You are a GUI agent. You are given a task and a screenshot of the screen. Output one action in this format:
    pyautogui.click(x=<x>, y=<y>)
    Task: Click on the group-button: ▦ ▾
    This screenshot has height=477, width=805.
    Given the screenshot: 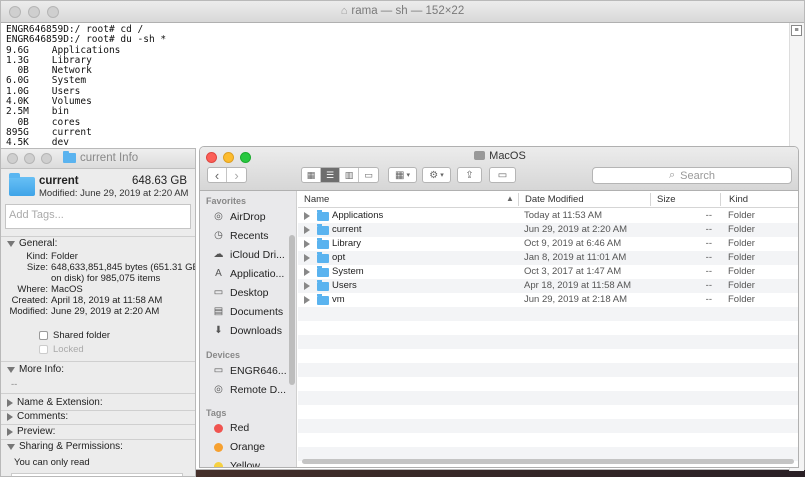 What is the action you would take?
    pyautogui.click(x=402, y=175)
    